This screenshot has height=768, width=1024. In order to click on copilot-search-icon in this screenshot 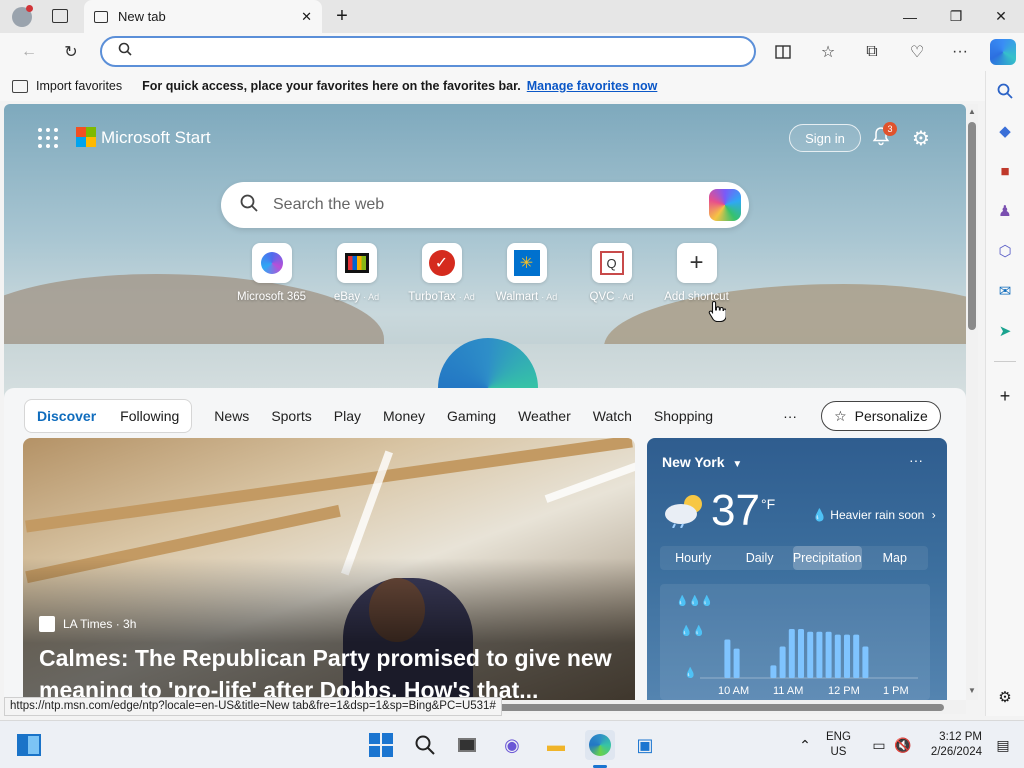, I will do `click(725, 205)`.